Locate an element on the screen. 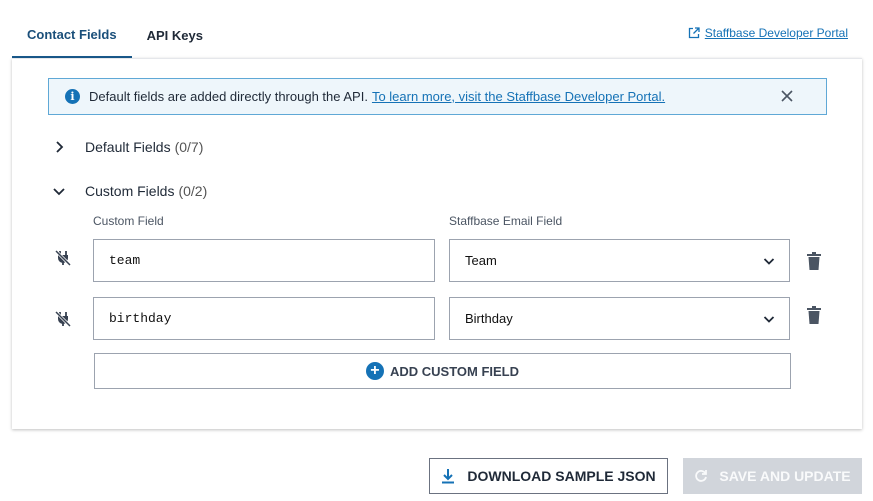 This screenshot has height=501, width=873. custom-fields-label: Custom Fields is located at coordinates (130, 191).